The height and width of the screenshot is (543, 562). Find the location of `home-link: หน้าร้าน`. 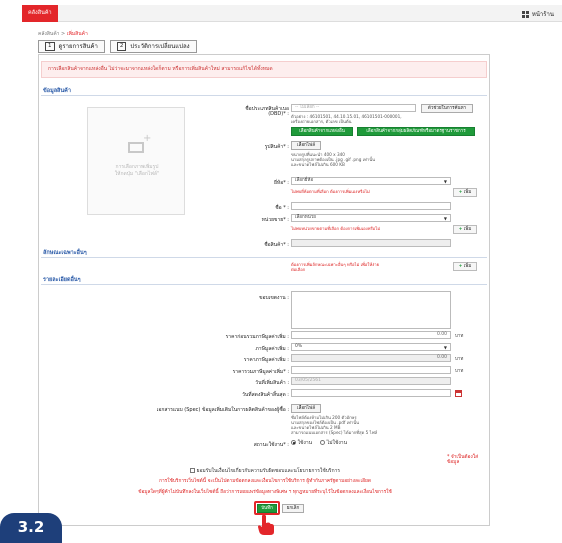

home-link: หน้าร้าน is located at coordinates (537, 14).